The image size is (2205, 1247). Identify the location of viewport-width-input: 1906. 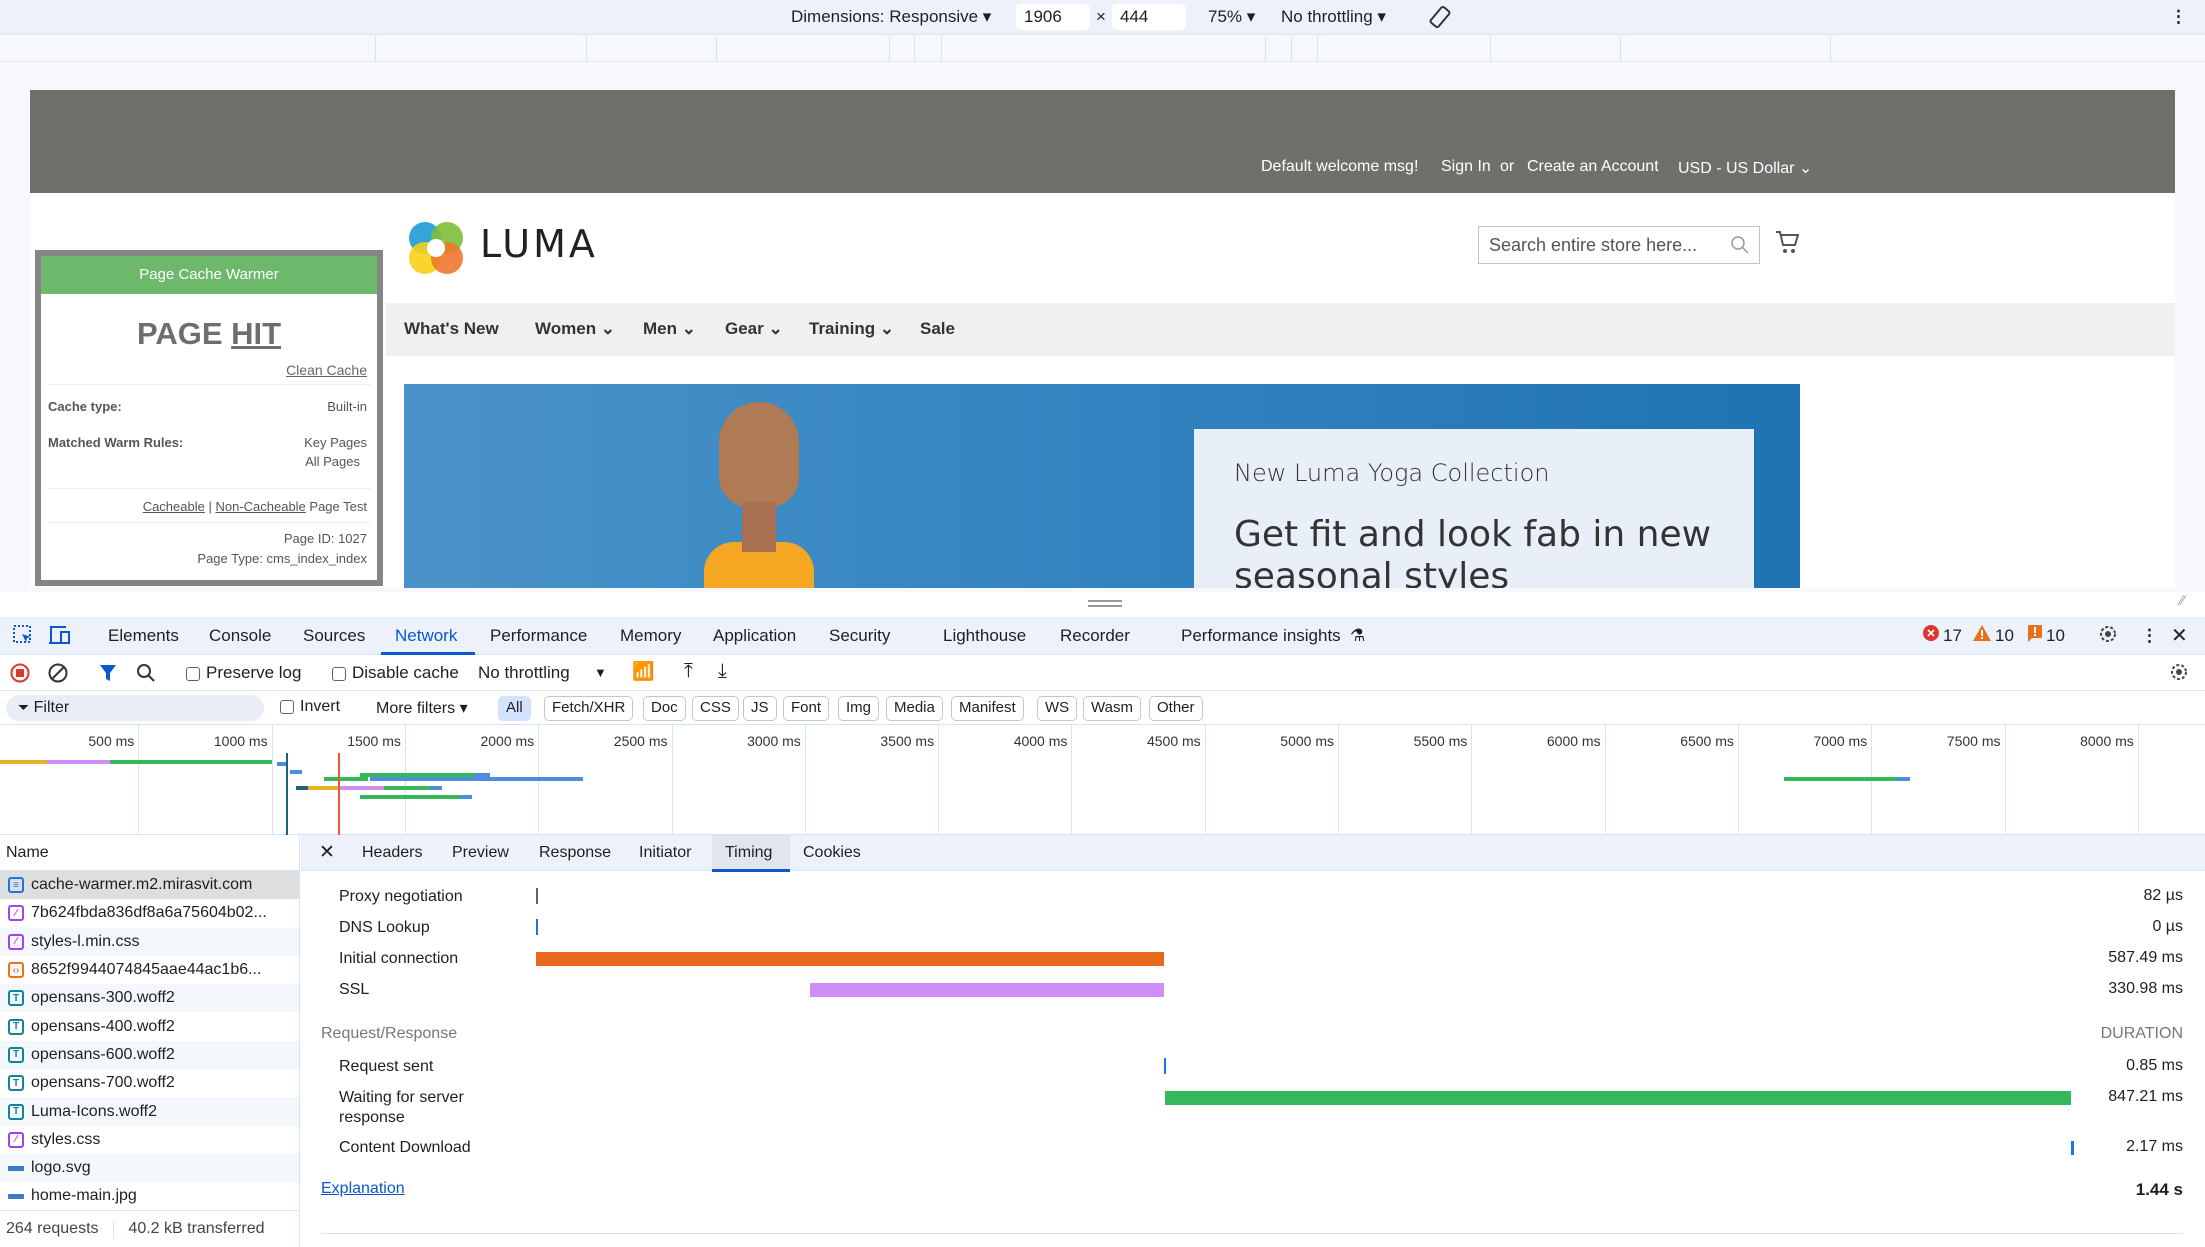
(1053, 17).